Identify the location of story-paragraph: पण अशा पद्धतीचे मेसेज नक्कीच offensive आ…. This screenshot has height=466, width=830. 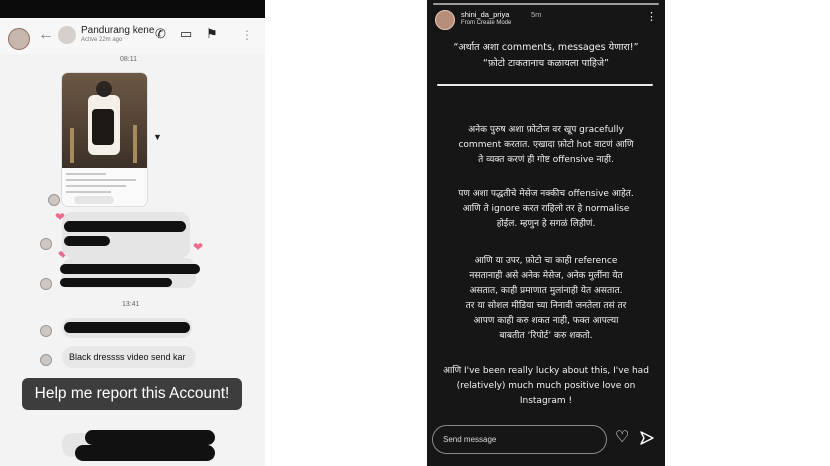
(546, 209).